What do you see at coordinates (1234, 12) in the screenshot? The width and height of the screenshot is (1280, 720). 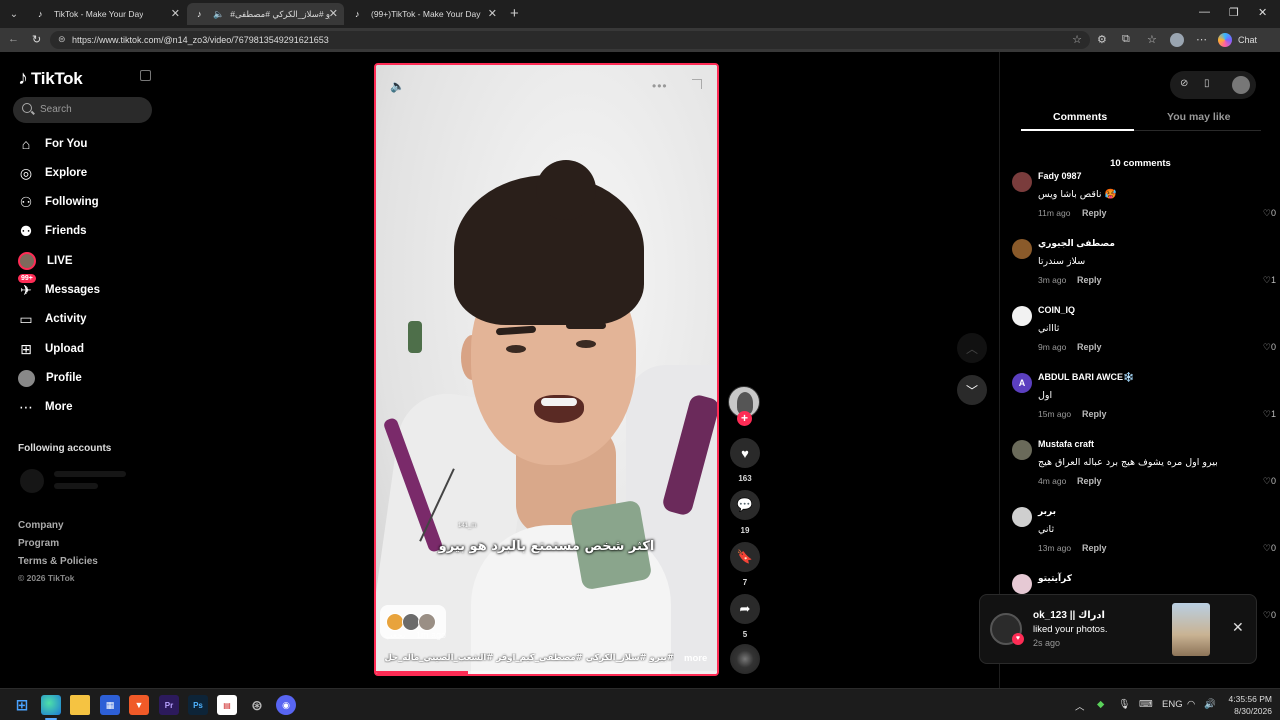 I see `maximize-icon: ❐` at bounding box center [1234, 12].